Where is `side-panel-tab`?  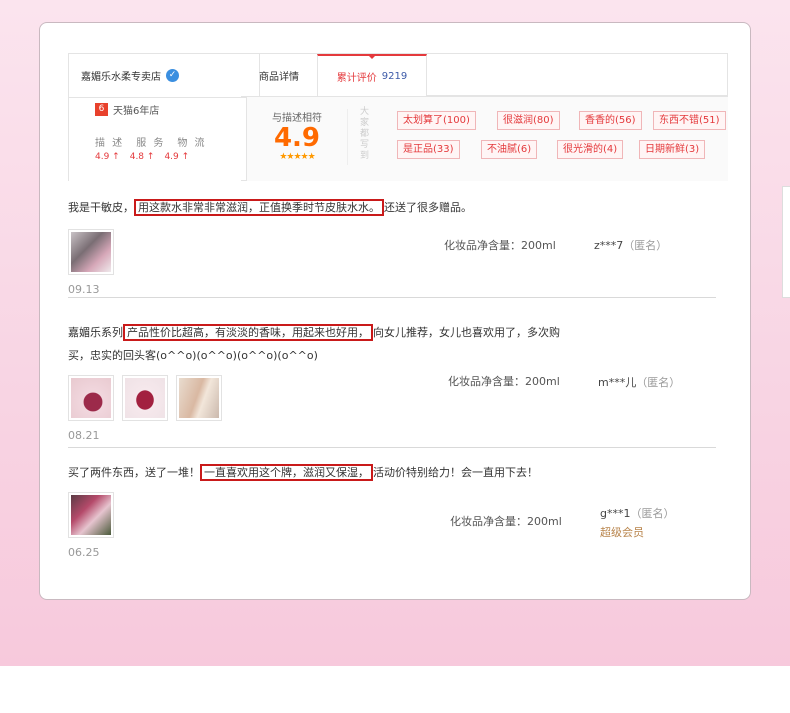
side-panel-tab is located at coordinates (786, 242).